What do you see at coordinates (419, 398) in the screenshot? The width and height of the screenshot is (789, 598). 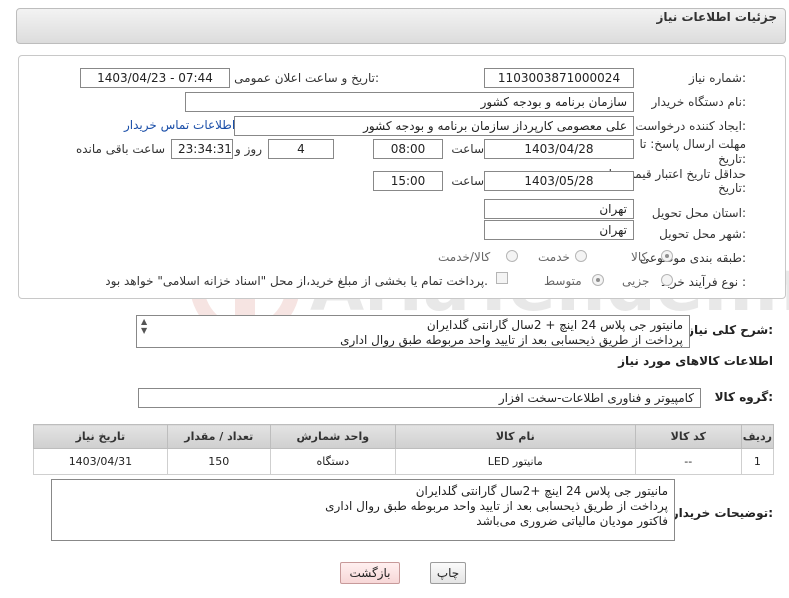 I see `goods-group-field: کامپیوتر و فناوری اطلاعات-سخت افزار` at bounding box center [419, 398].